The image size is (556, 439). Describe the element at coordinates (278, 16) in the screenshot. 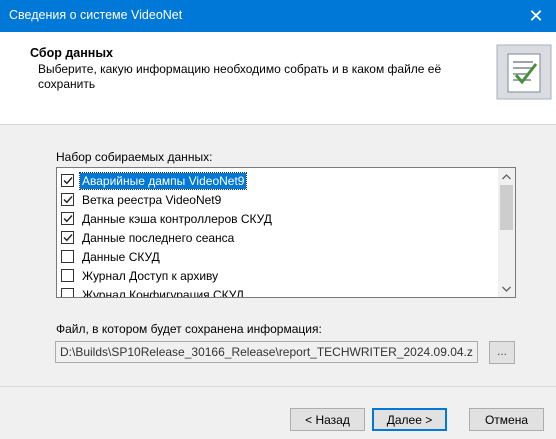

I see `title-bar: Сведения о системе VideoNet ✕` at that location.